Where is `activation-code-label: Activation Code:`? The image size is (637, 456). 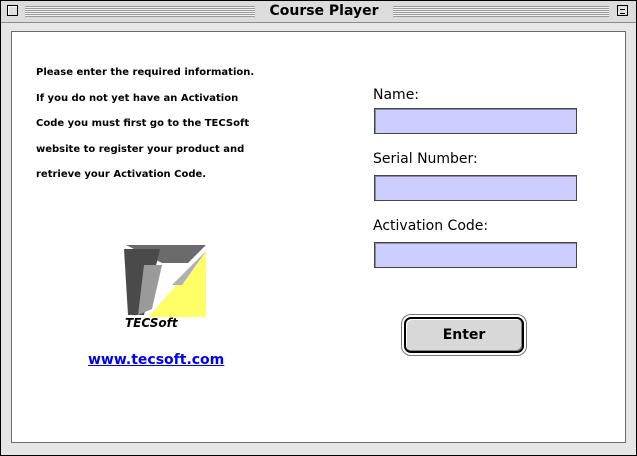
activation-code-label: Activation Code: is located at coordinates (431, 226).